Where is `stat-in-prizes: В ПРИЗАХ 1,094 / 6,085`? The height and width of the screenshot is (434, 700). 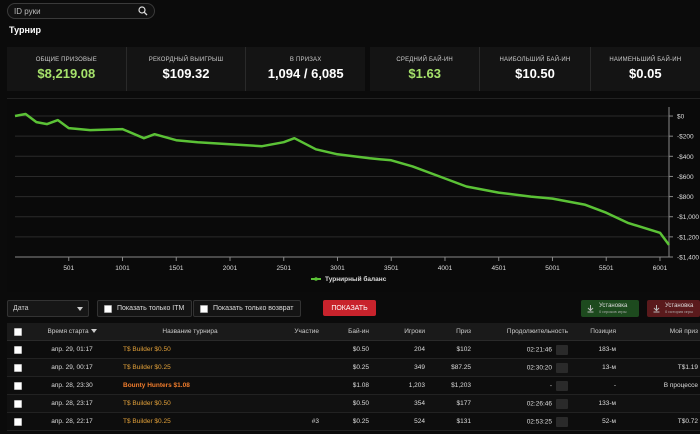 stat-in-prizes: В ПРИЗАХ 1,094 / 6,085 is located at coordinates (305, 69).